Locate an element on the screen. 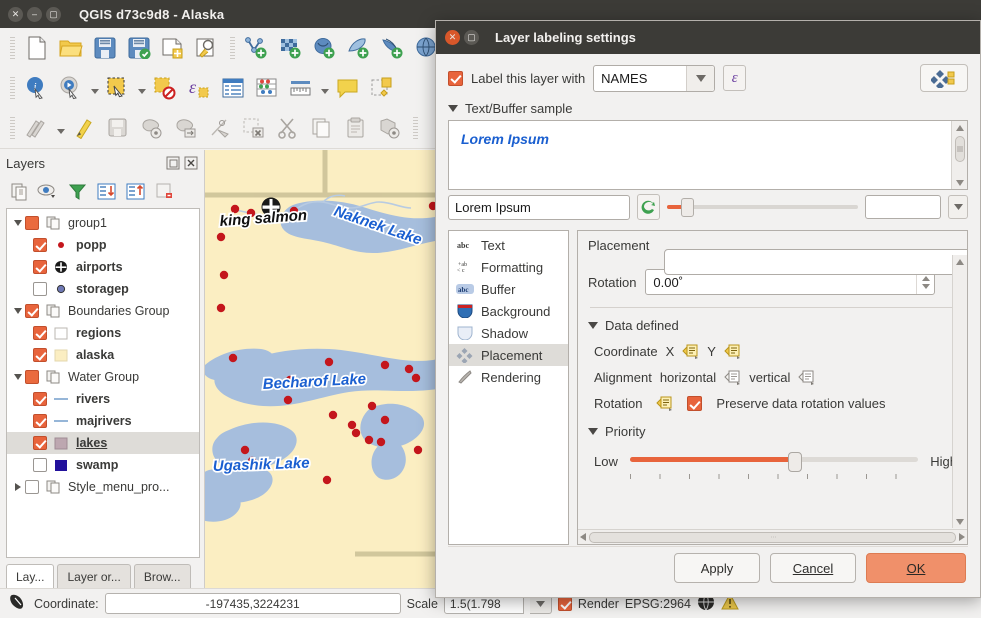  cut-features-icon is located at coordinates (288, 128).